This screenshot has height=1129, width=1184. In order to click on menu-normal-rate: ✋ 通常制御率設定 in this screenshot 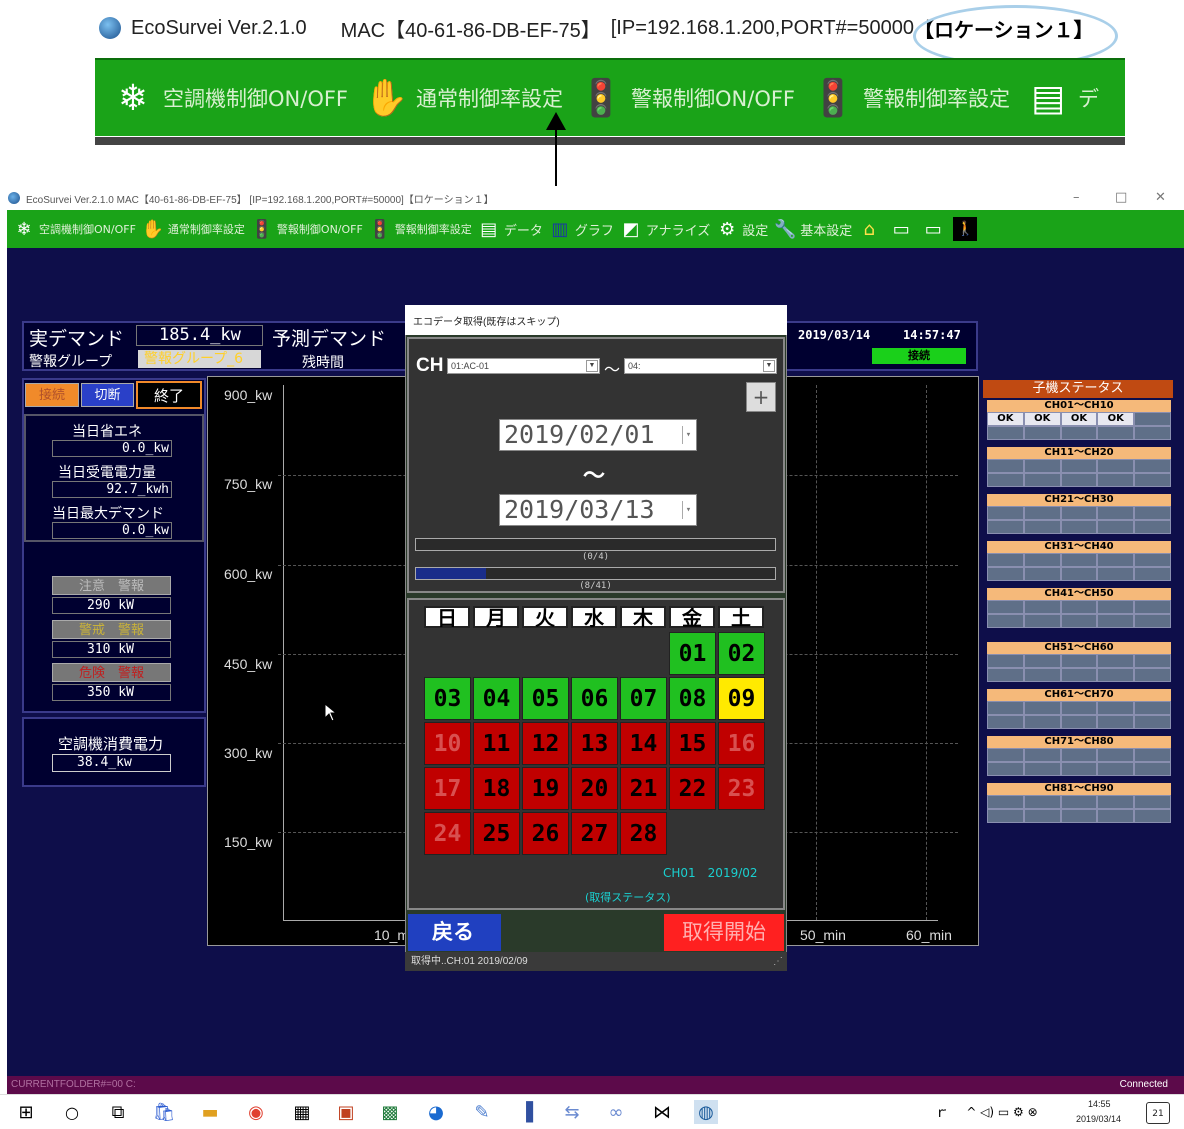, I will do `click(193, 229)`.